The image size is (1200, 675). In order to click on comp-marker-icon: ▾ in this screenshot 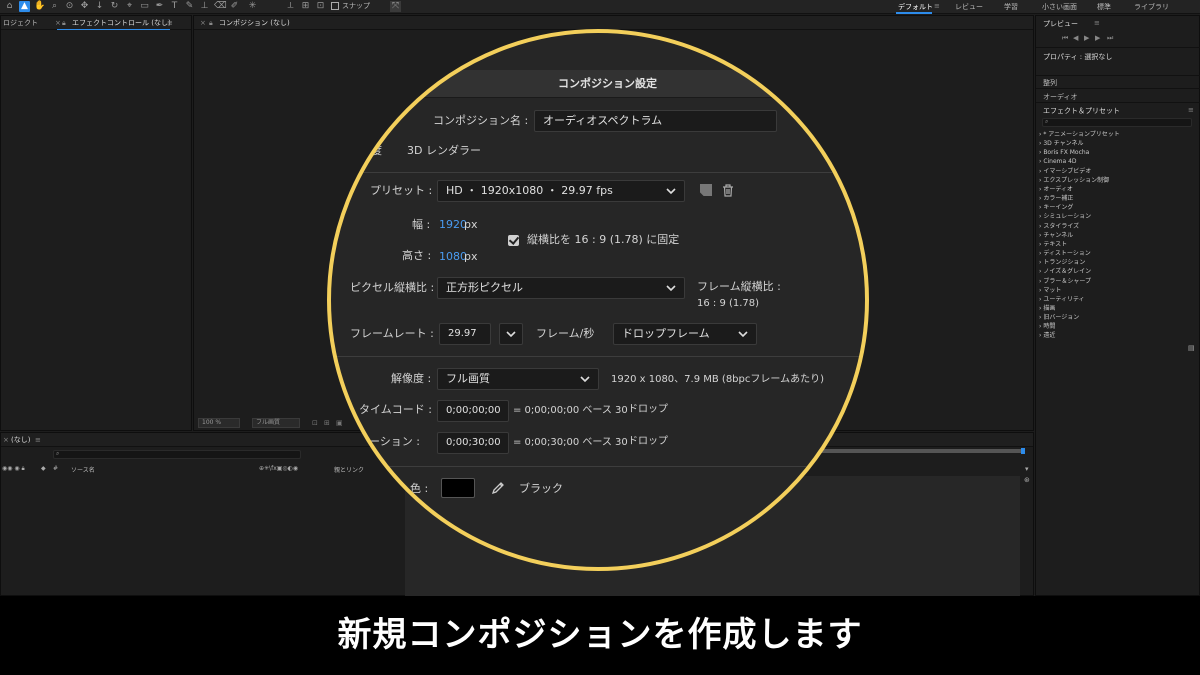, I will do `click(1027, 469)`.